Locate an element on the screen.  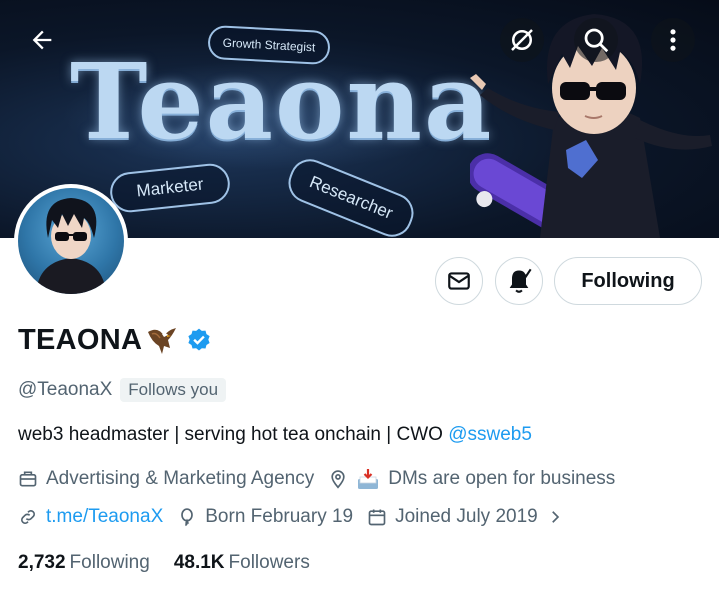
back-button is located at coordinates (42, 40).